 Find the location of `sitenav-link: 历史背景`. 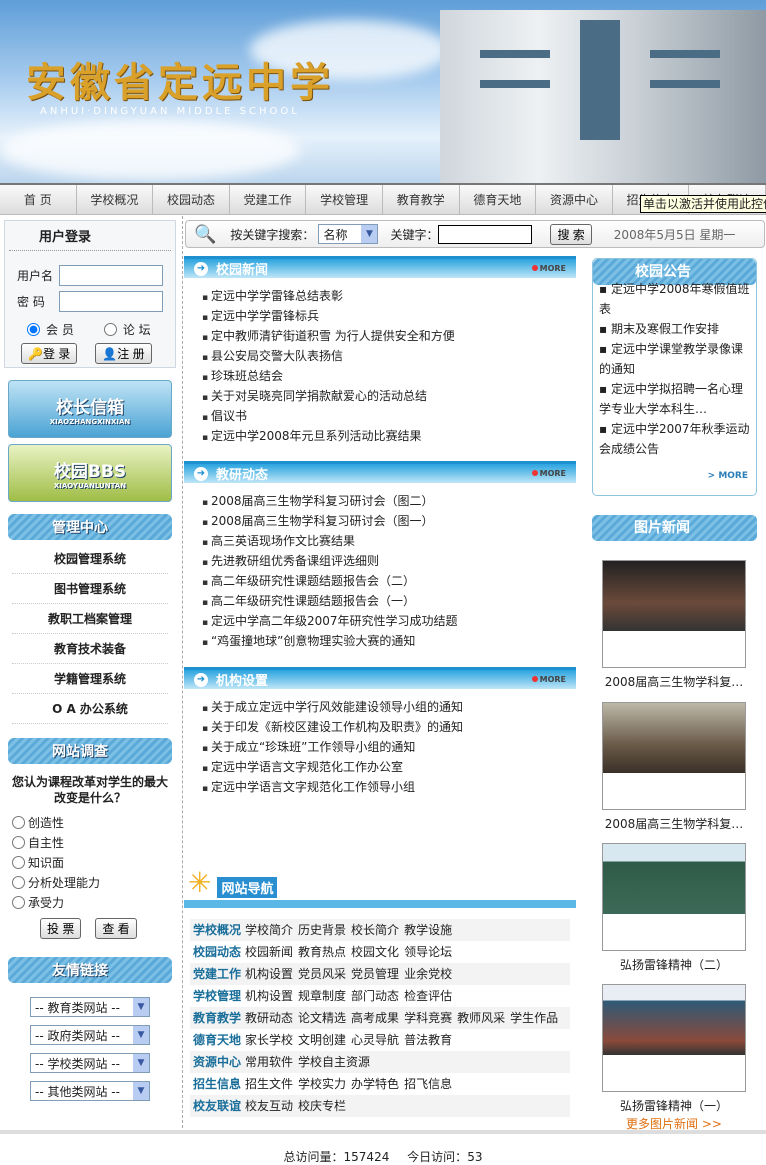

sitenav-link: 历史背景 is located at coordinates (322, 930).